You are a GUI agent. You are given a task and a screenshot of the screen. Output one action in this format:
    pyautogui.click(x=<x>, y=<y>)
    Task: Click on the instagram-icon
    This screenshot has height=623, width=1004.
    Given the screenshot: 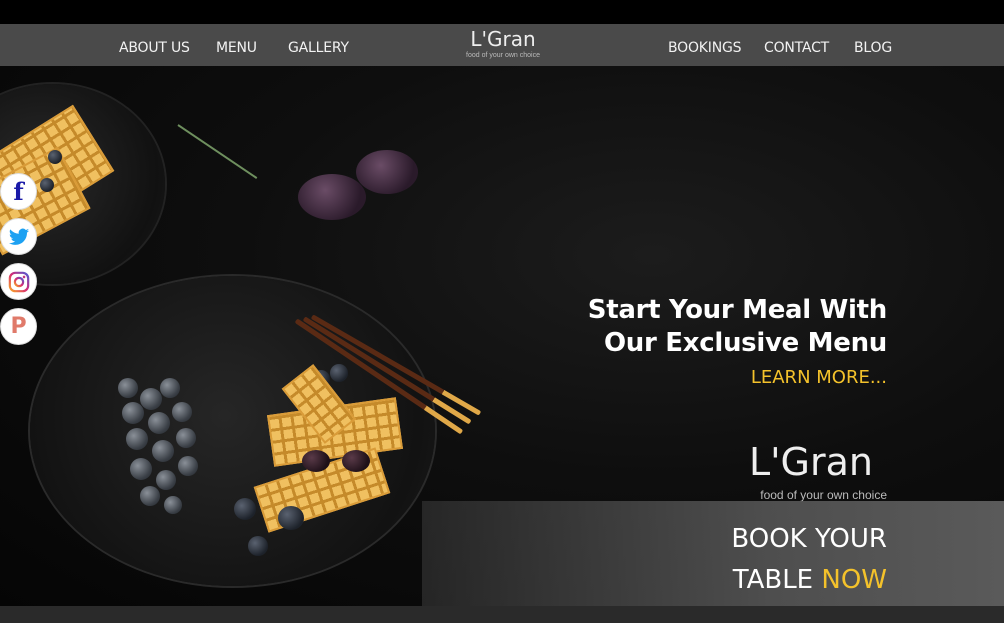 What is the action you would take?
    pyautogui.click(x=18, y=281)
    